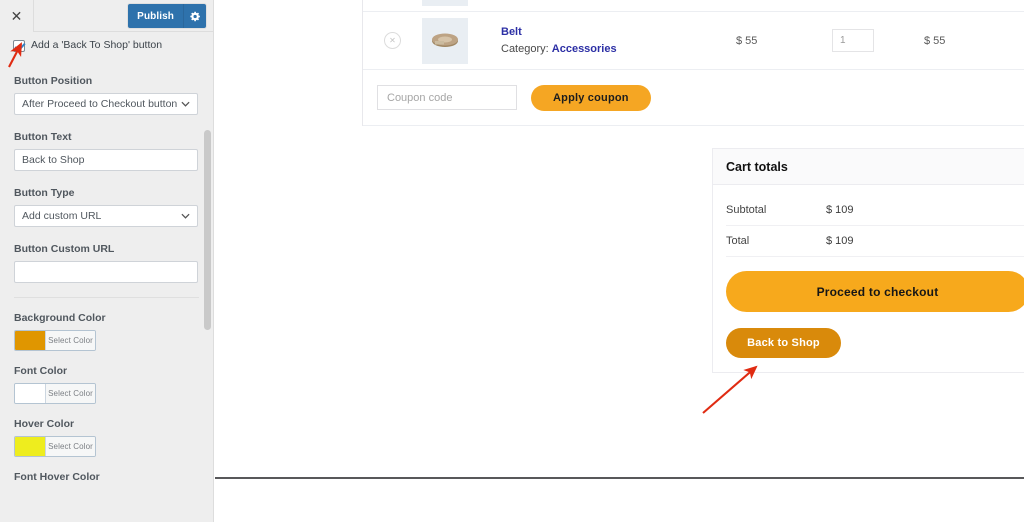 The image size is (1024, 522). Describe the element at coordinates (746, 210) in the screenshot. I see `totals-key: Subtotal` at that location.